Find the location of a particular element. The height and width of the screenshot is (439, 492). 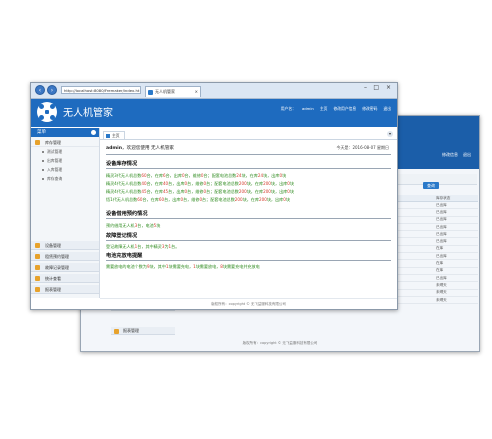

sidebar-group-rental: 租赁预约管理 is located at coordinates (65, 256).